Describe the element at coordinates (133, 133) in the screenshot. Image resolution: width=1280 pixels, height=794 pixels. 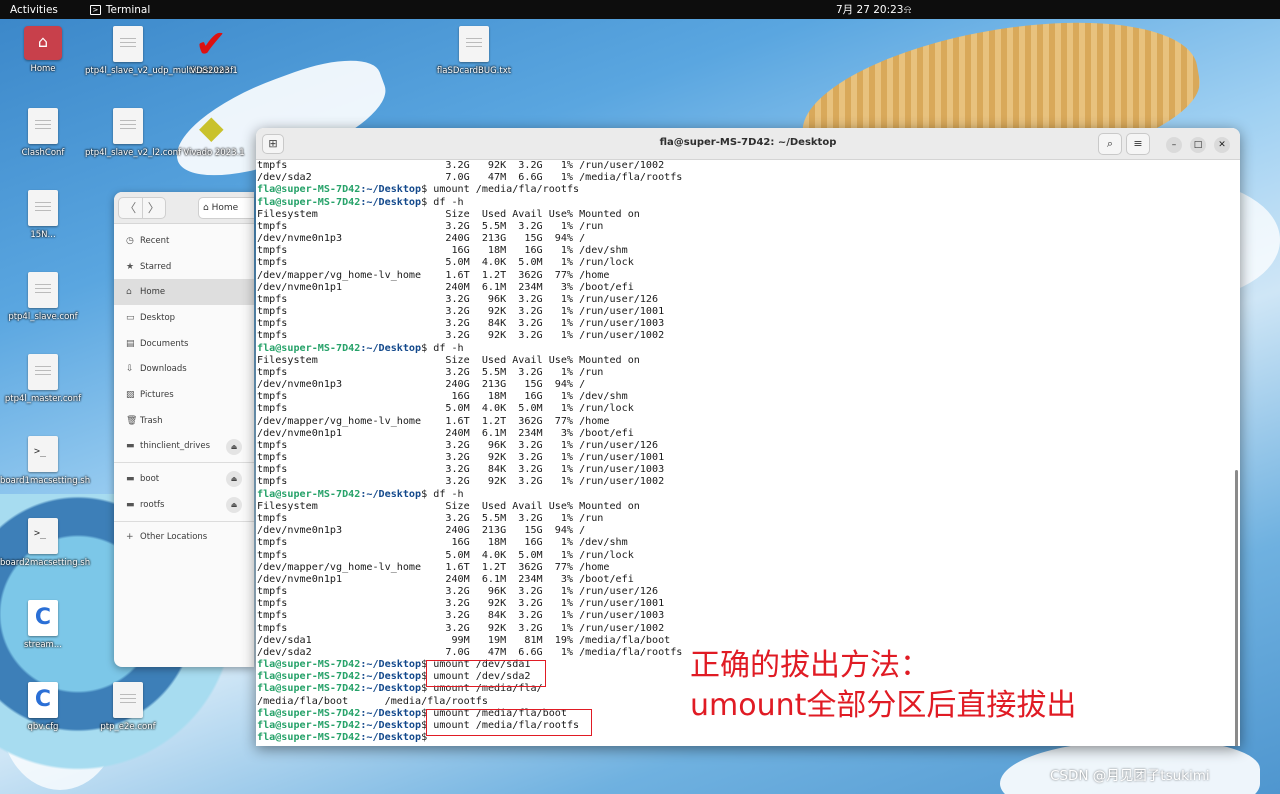
I see `desktop-icon: ptp4l_slave_v2_l2.conf` at that location.